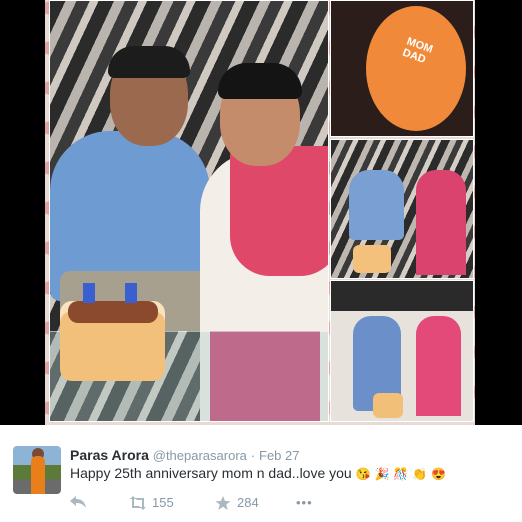  I want to click on reply-icon, so click(78, 502).